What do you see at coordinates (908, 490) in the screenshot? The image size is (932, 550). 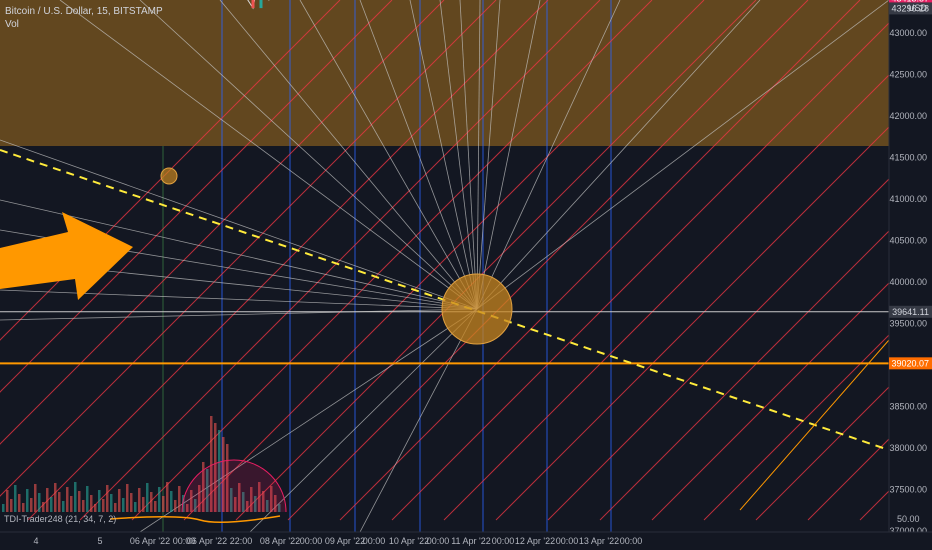 I see `y-tick-label-1: 37500.00` at bounding box center [908, 490].